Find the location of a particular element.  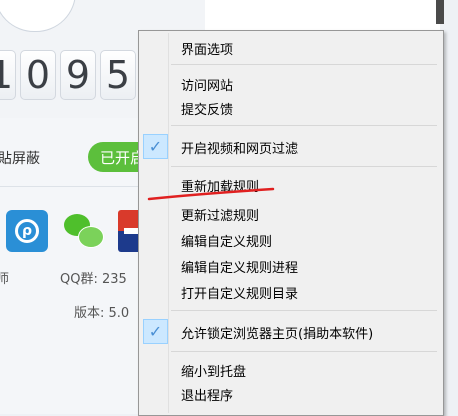

menu-item-label: 提交反馈 is located at coordinates (207, 110).